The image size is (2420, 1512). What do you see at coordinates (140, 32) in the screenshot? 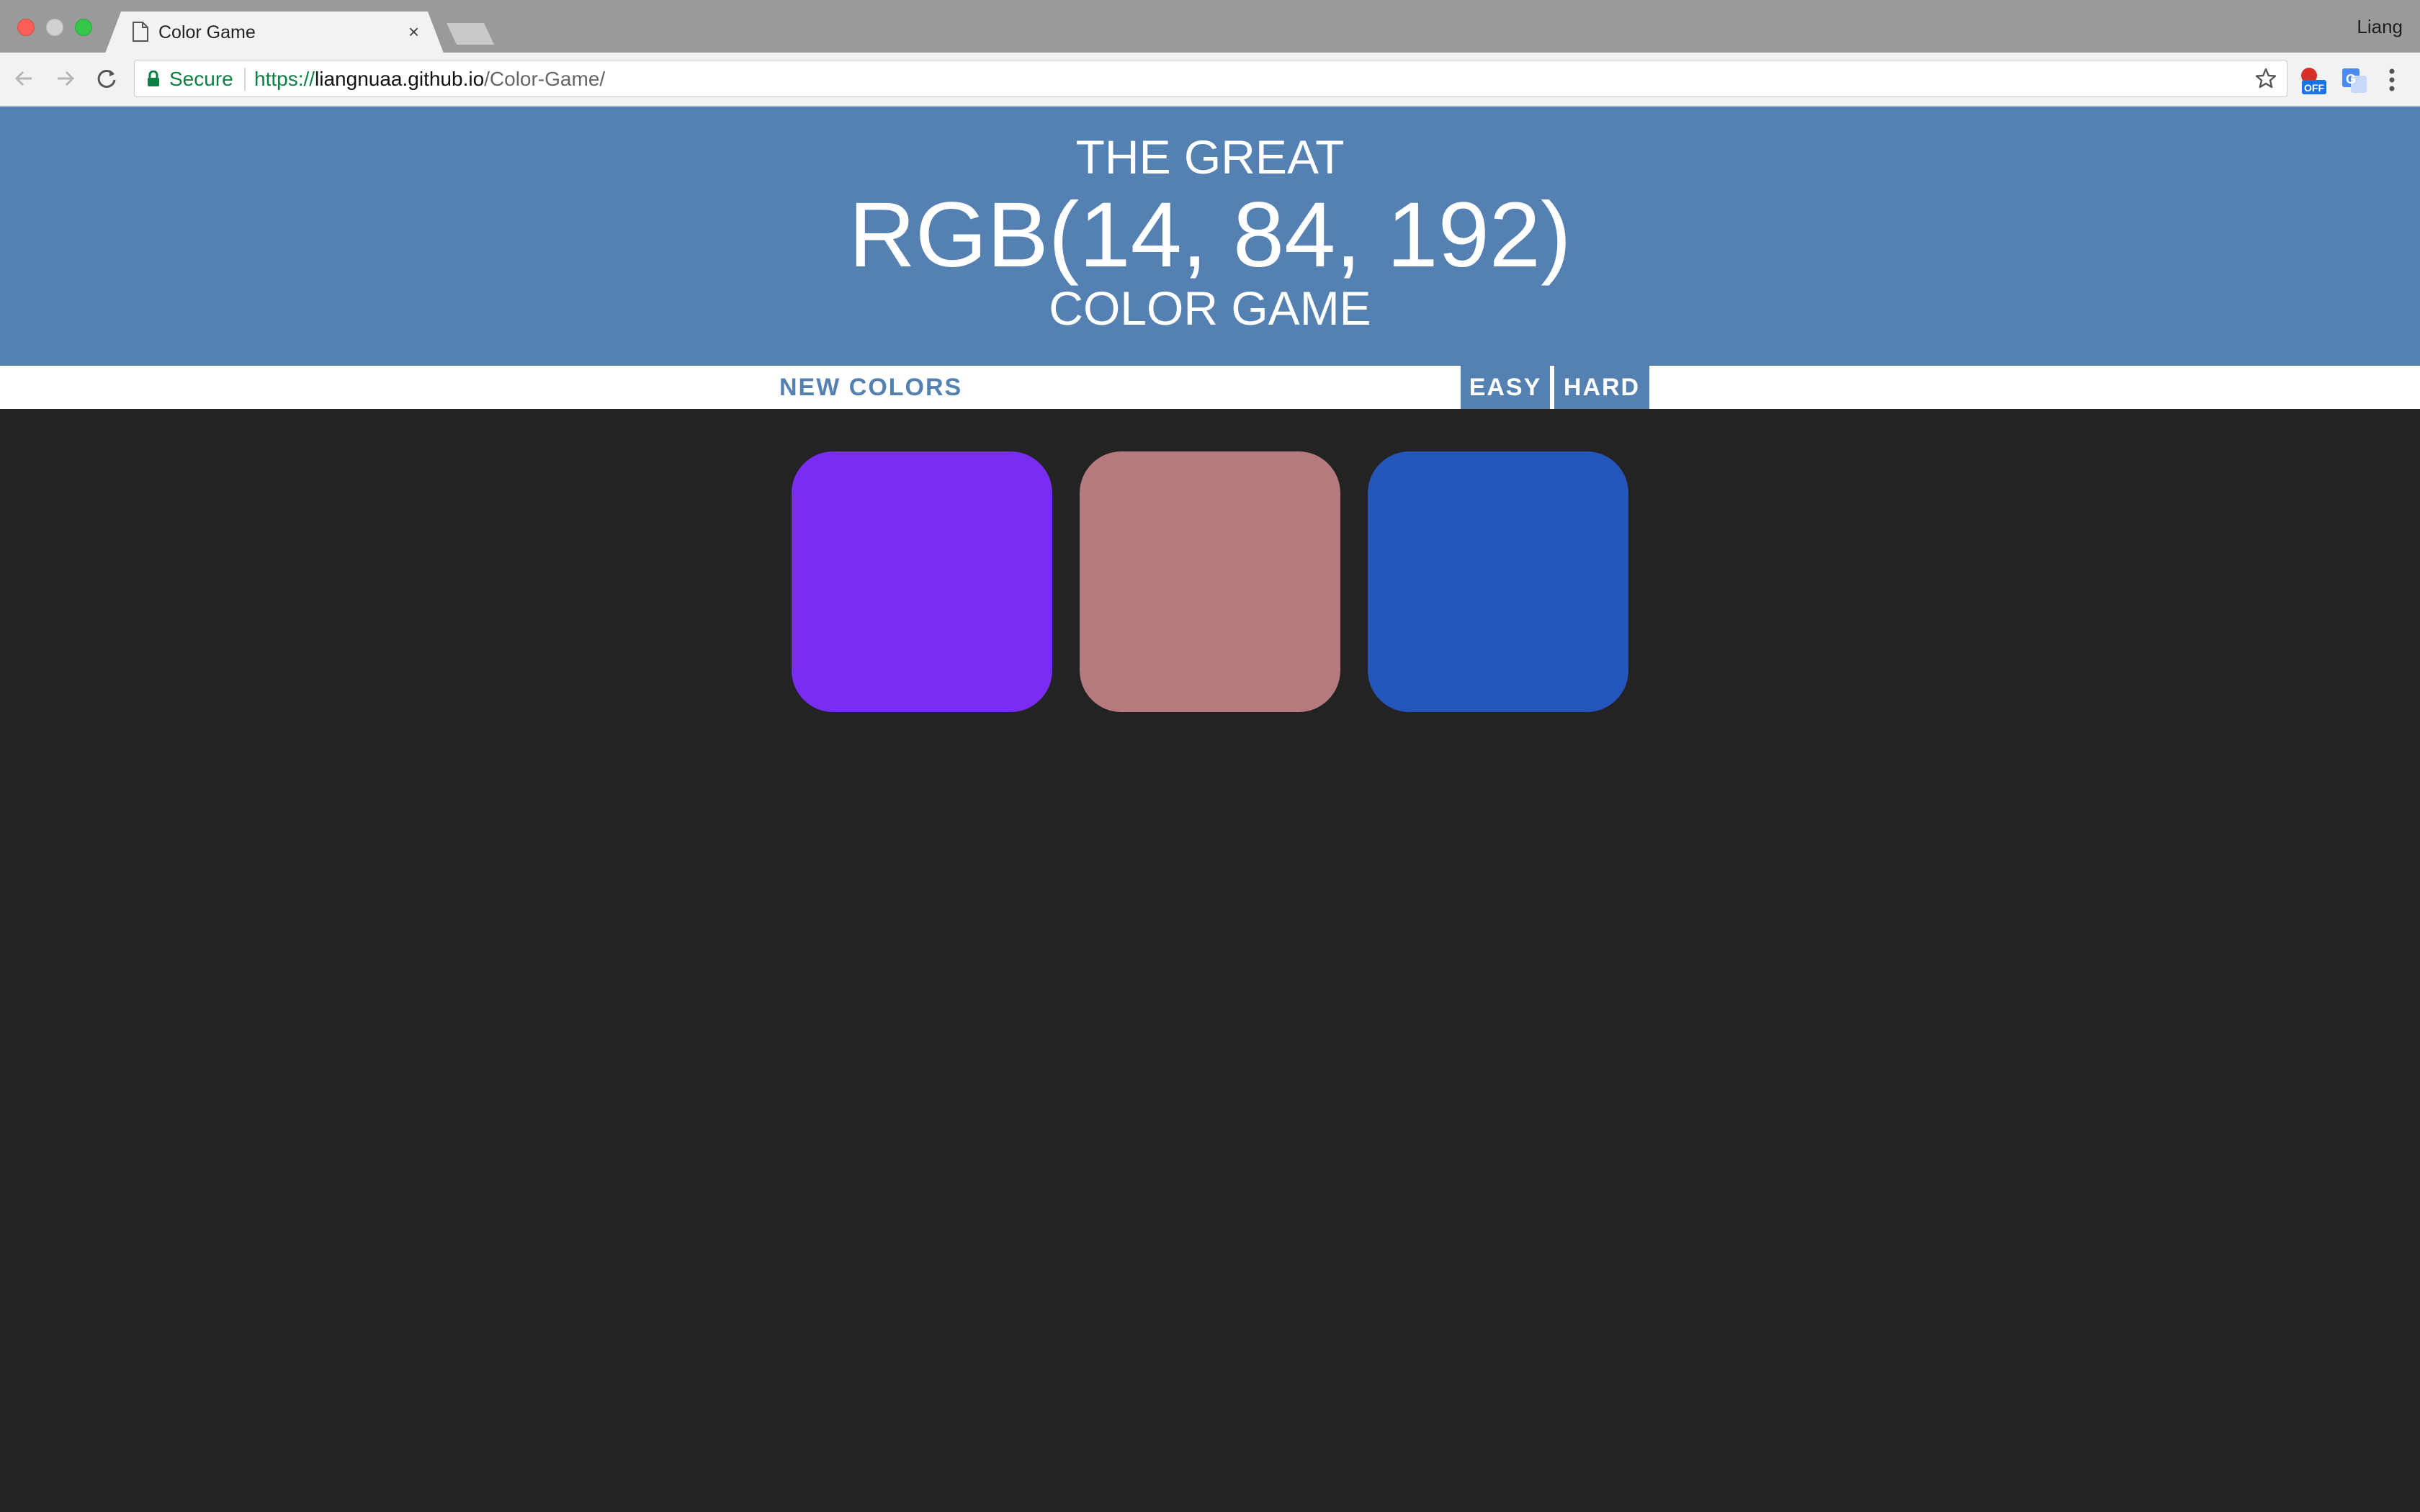
I see `page-icon` at bounding box center [140, 32].